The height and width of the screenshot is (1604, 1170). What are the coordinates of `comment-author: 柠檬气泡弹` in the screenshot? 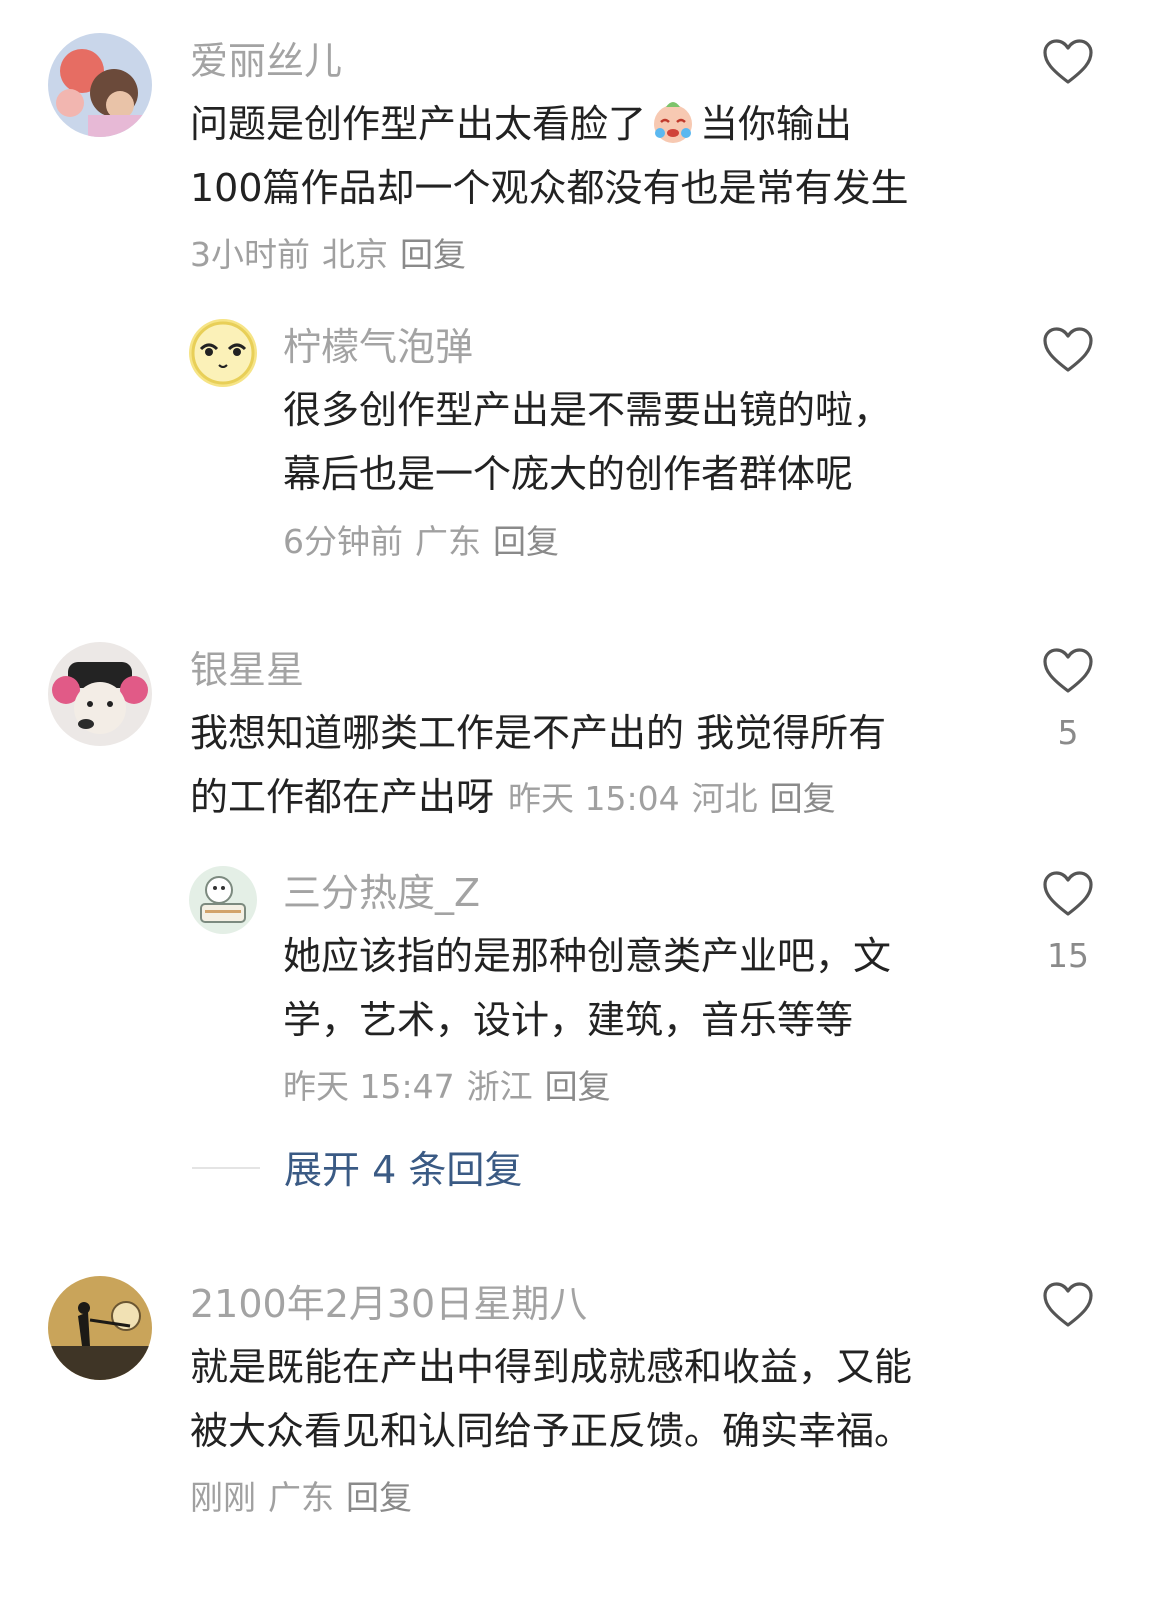 It's located at (378, 347).